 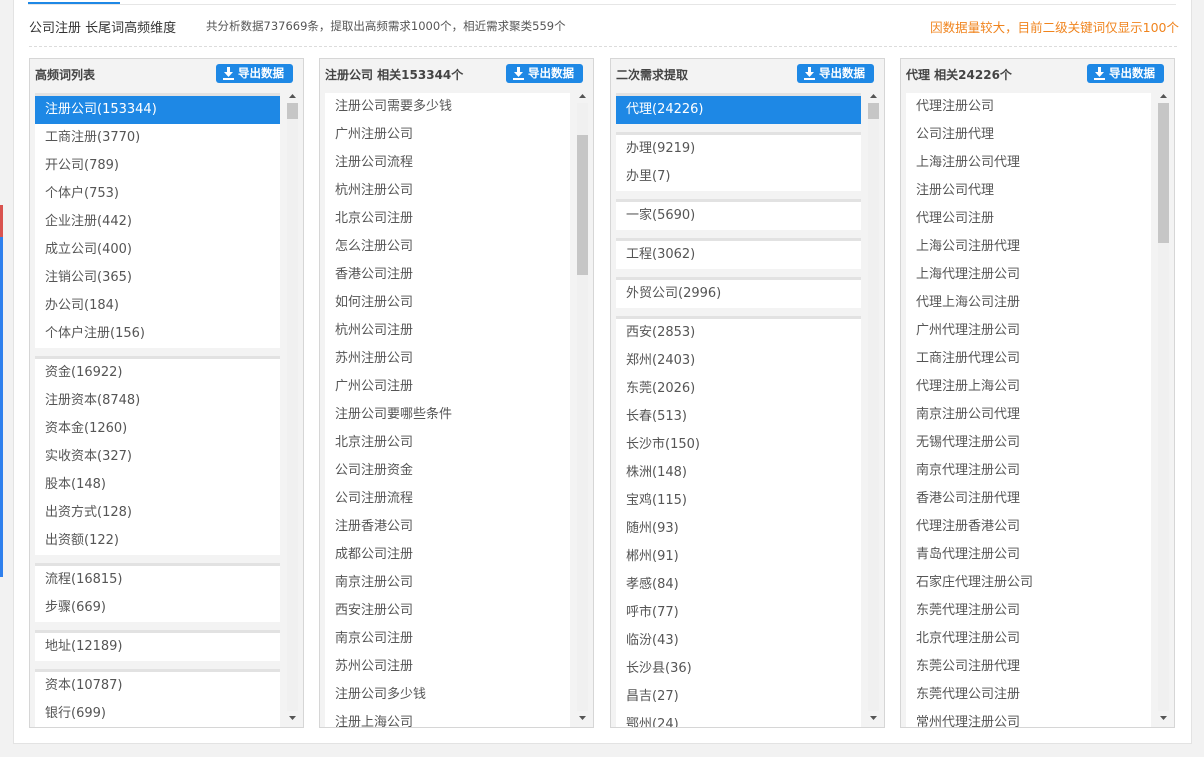 I want to click on keyword-item: 苏州公司注册, so click(x=447, y=667).